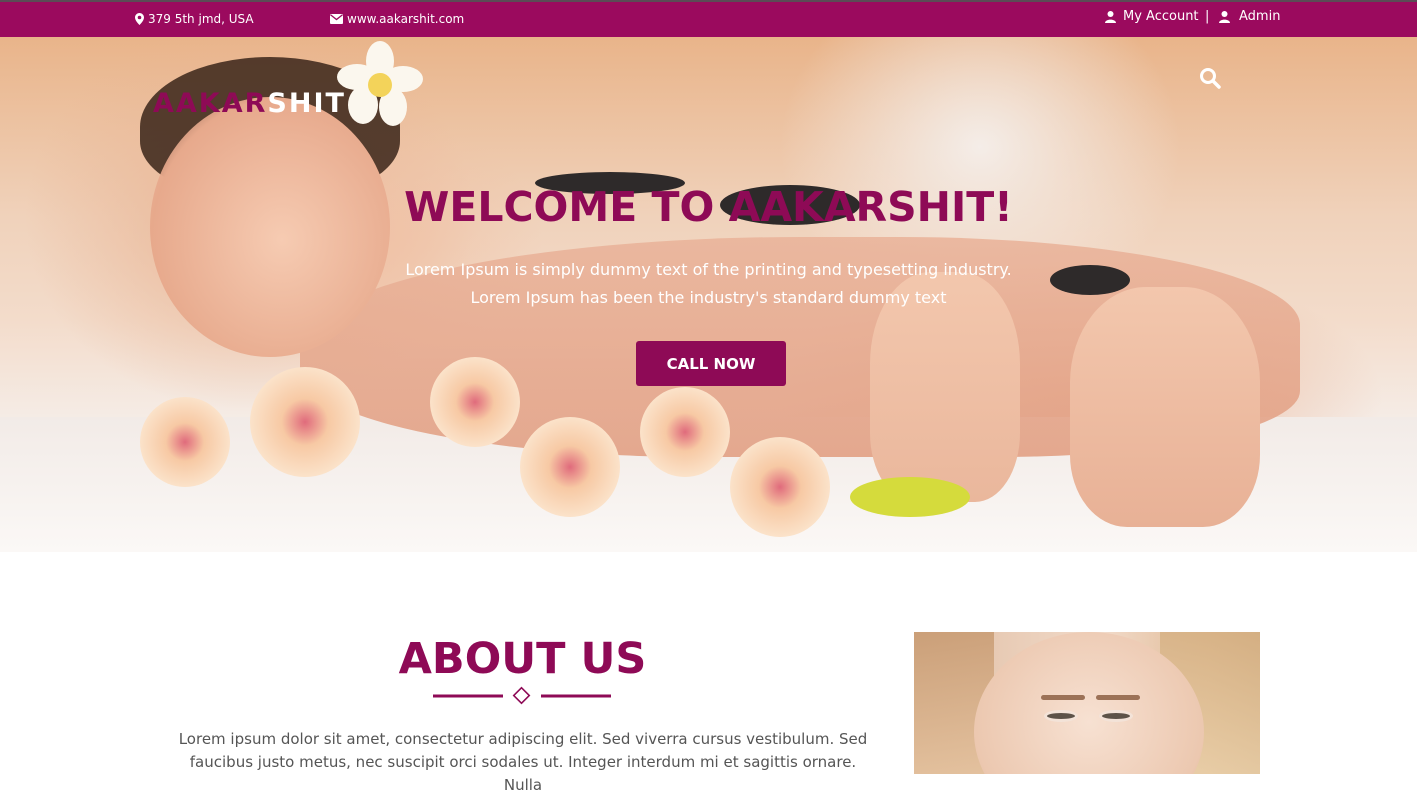  I want to click on address-info: 379 5th jmd, USA, so click(194, 19).